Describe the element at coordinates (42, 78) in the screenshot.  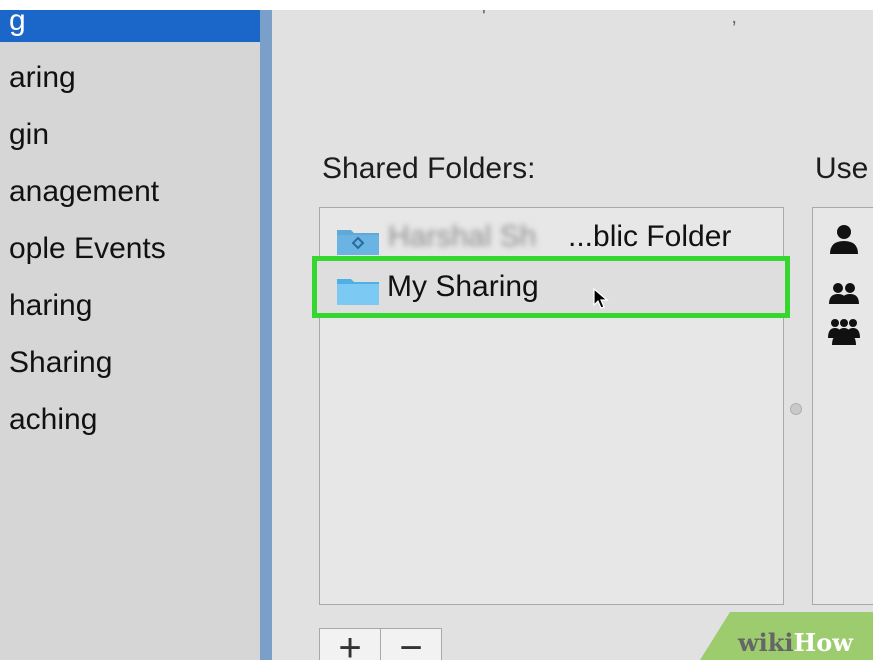
I see `sidebar-item-file-sharing: aring` at that location.